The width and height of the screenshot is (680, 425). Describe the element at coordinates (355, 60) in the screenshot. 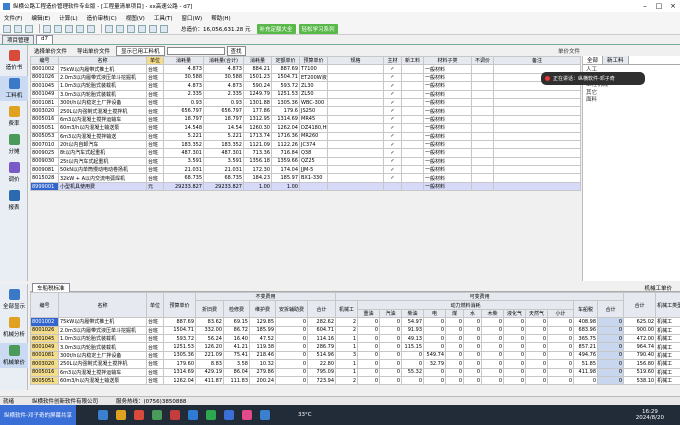

I see `col-spec: 规格` at that location.